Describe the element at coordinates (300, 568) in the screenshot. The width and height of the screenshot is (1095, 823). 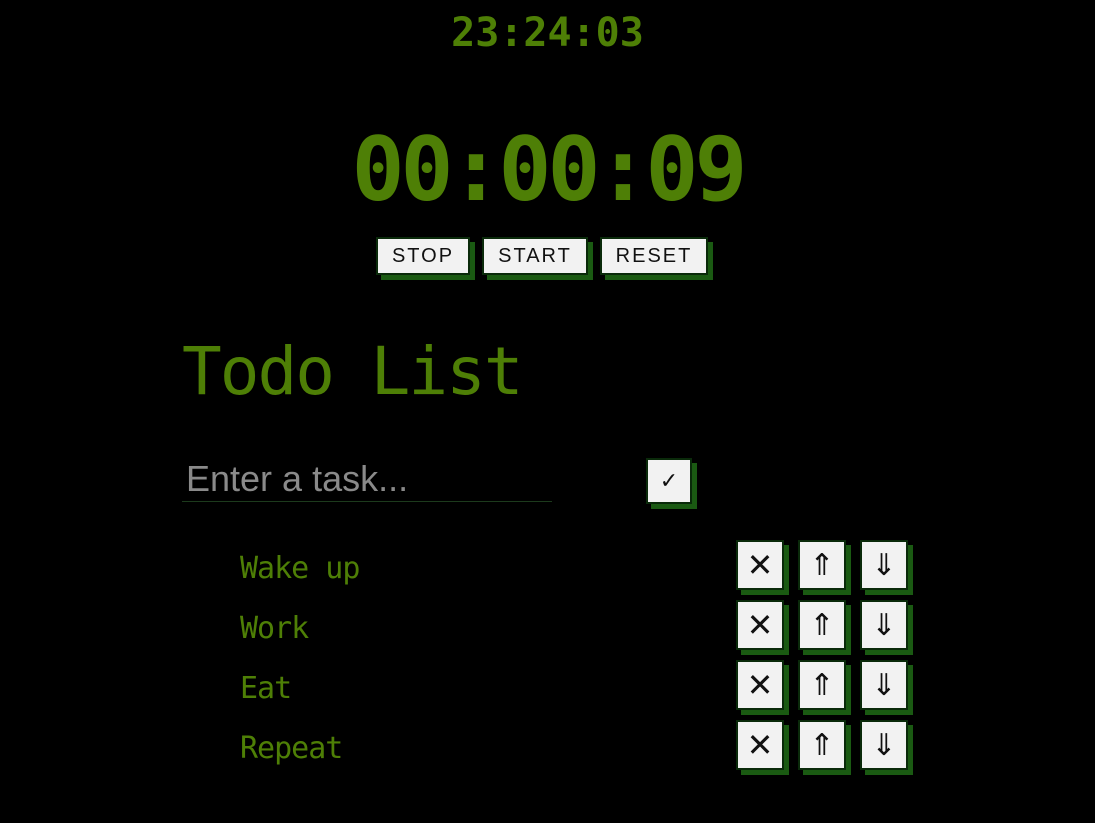
I see `todo-item-text: Wake up` at that location.